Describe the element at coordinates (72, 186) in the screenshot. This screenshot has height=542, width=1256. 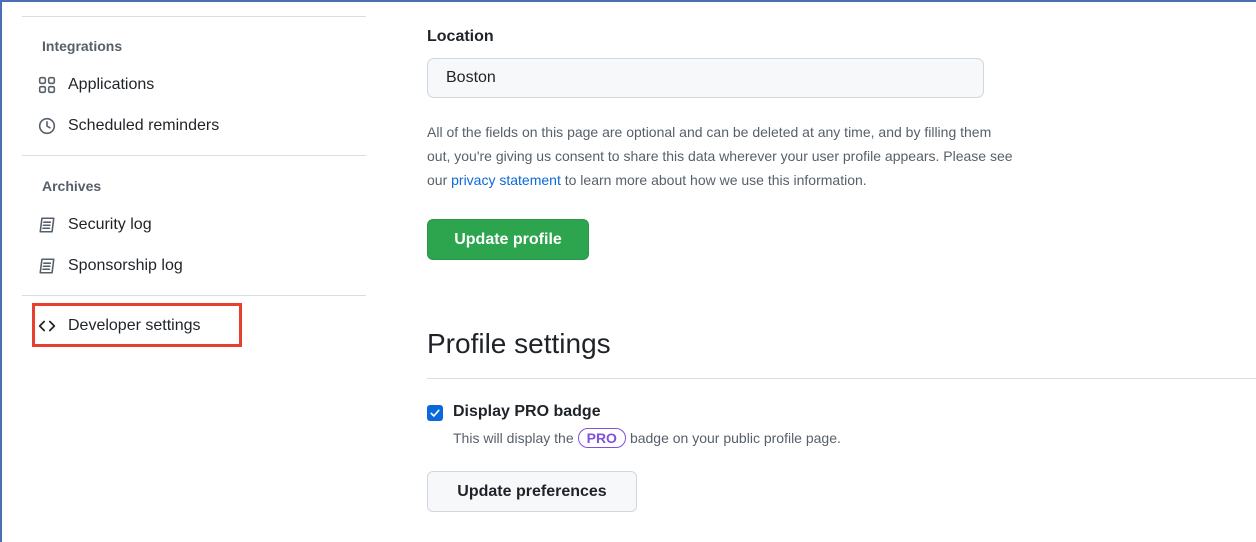
I see `section-heading-archives: Archives` at that location.